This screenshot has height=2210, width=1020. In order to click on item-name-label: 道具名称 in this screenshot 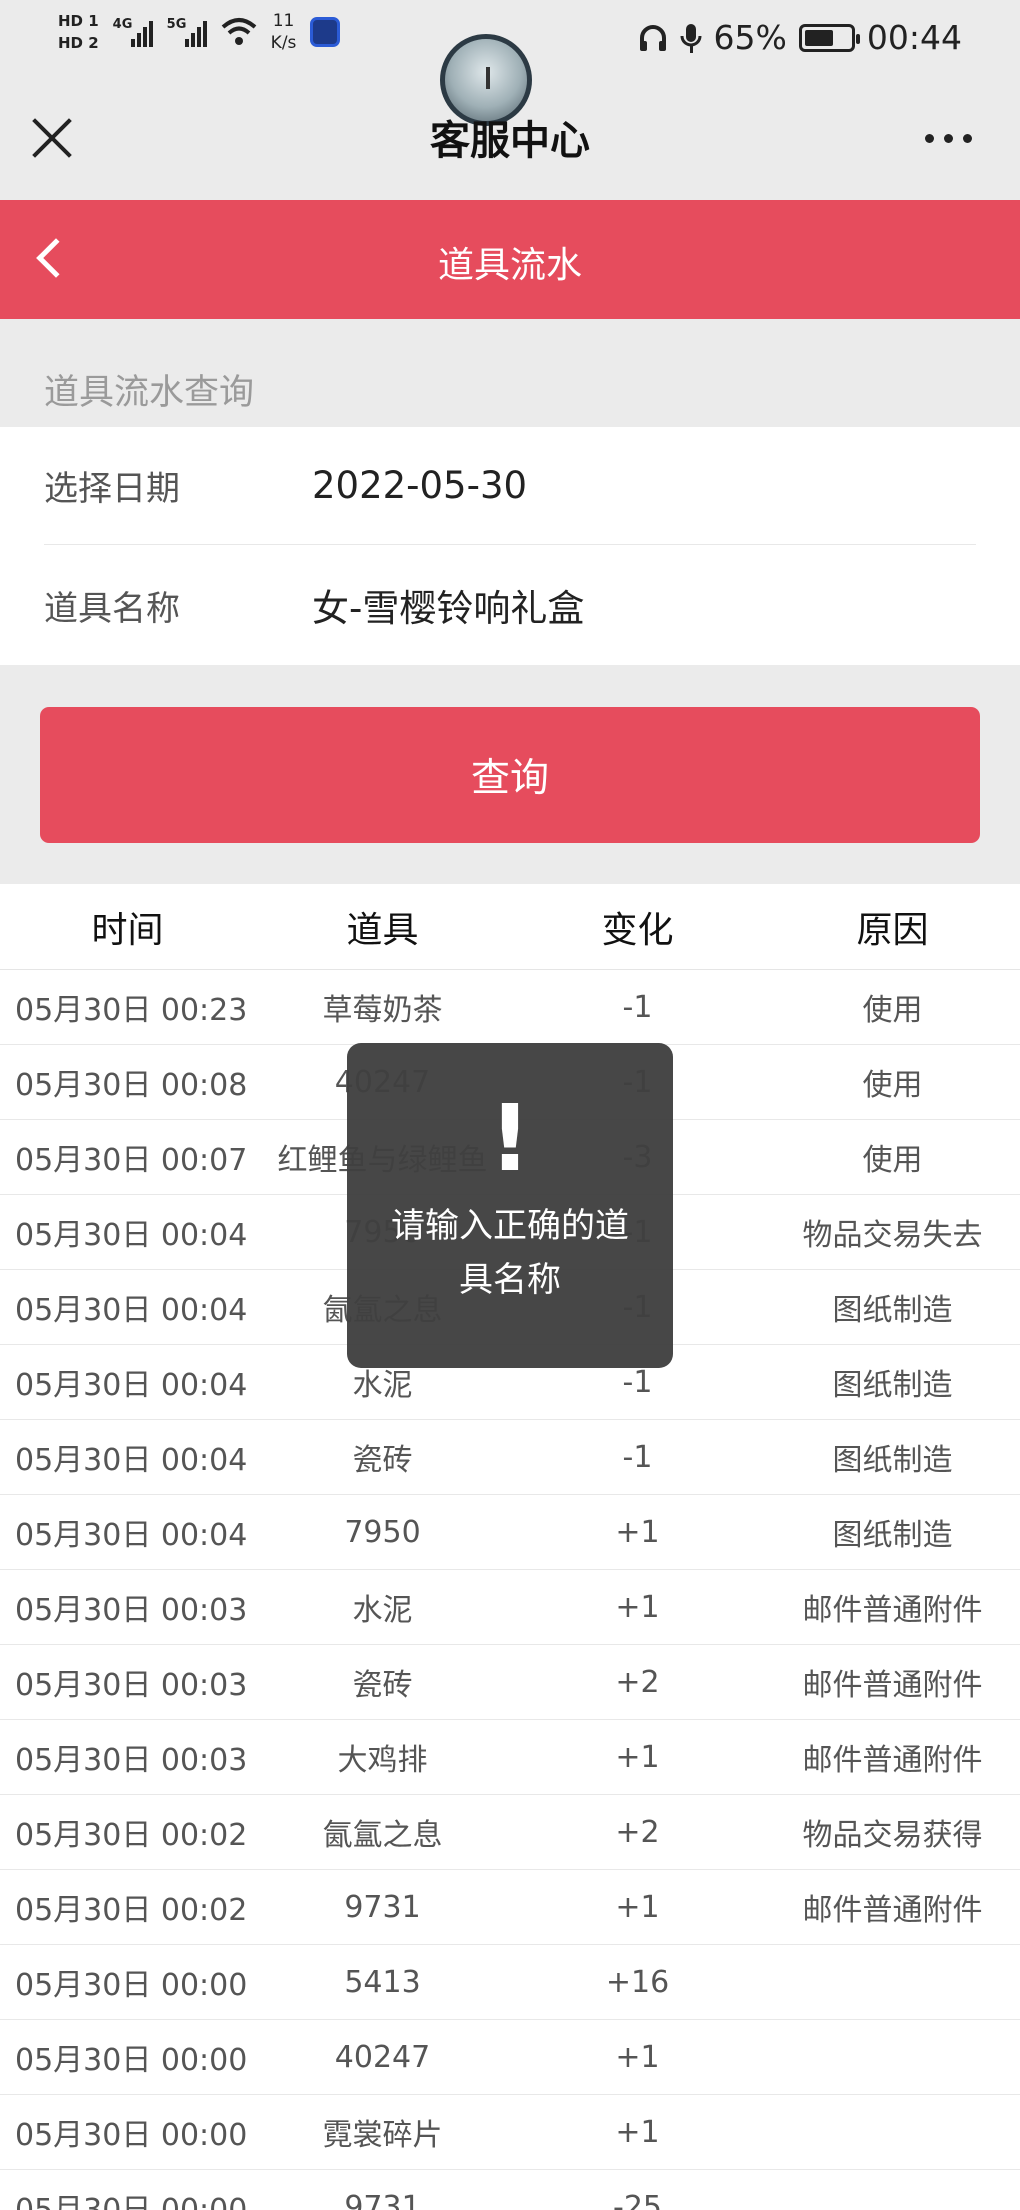, I will do `click(112, 608)`.